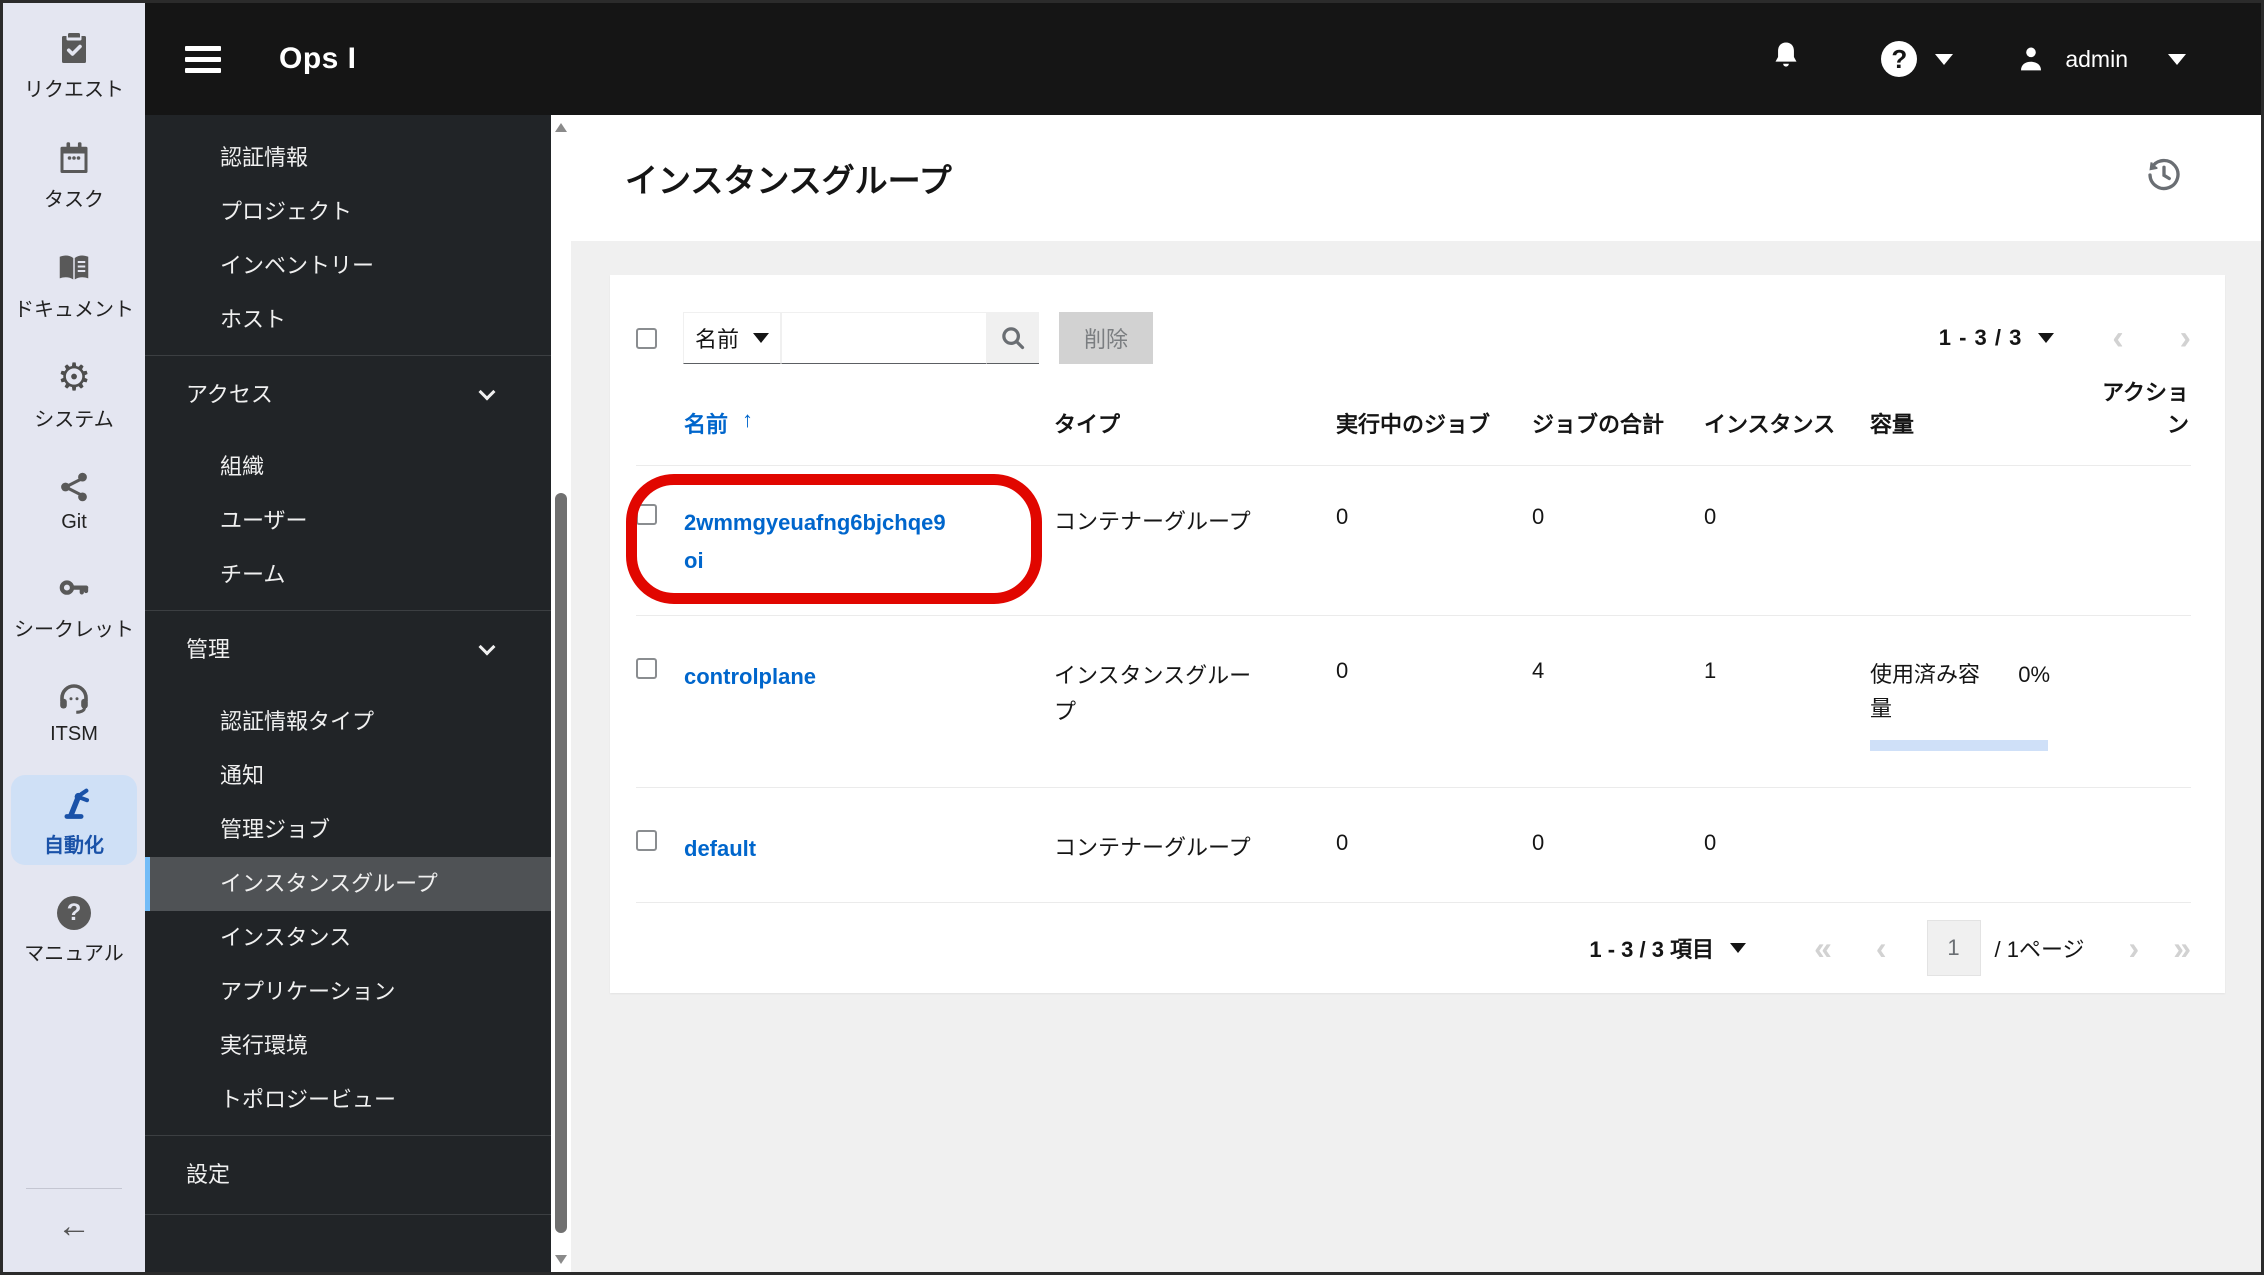 The width and height of the screenshot is (2264, 1275). Describe the element at coordinates (348, 776) in the screenshot. I see `sidebar-item-notifications: 通知` at that location.